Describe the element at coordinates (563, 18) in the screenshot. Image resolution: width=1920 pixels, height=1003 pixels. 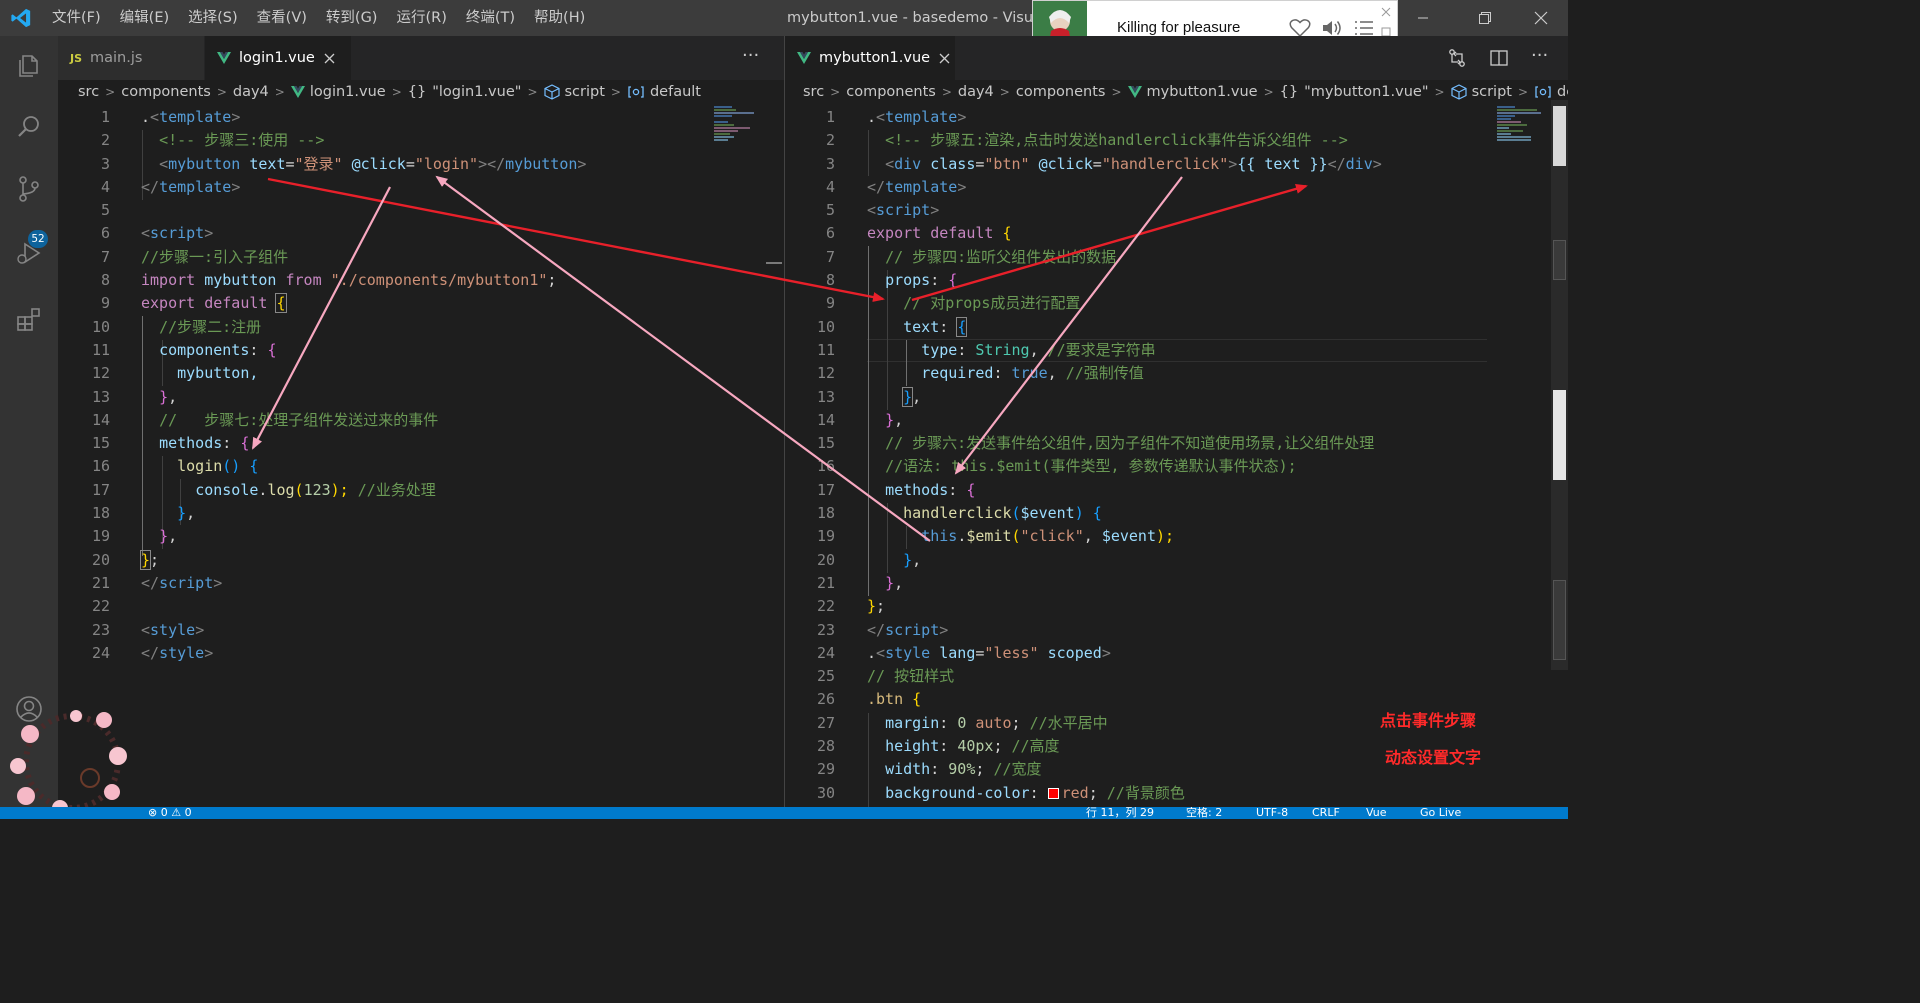
I see `menu-help: 帮助(H)` at that location.